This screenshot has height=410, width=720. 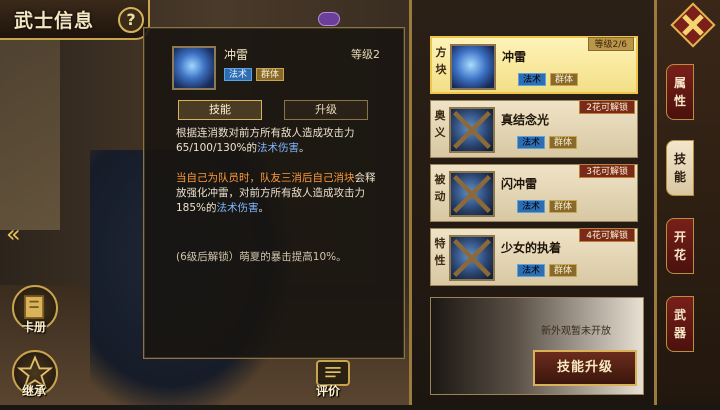 What do you see at coordinates (220, 110) in the screenshot?
I see `tab-skill: 技能` at bounding box center [220, 110].